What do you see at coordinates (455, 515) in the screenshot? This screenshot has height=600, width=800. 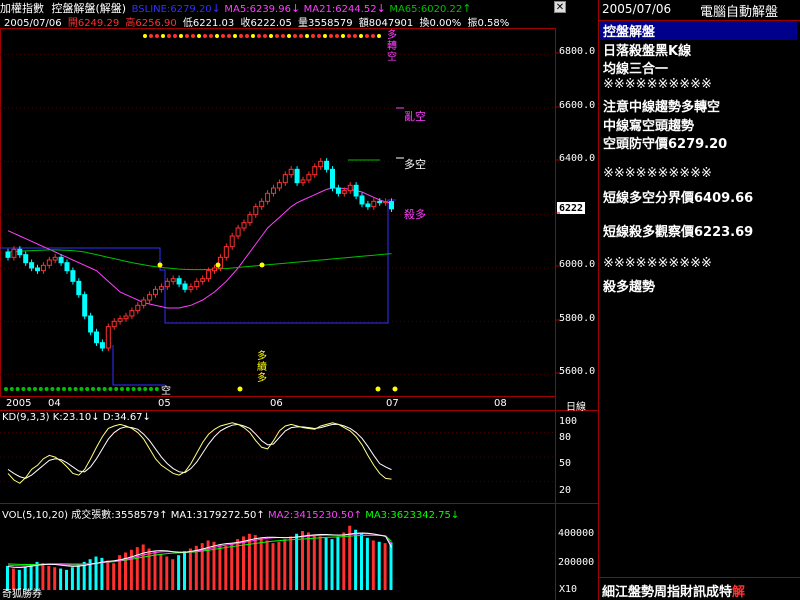 I see `arrow-icon: ↓` at bounding box center [455, 515].